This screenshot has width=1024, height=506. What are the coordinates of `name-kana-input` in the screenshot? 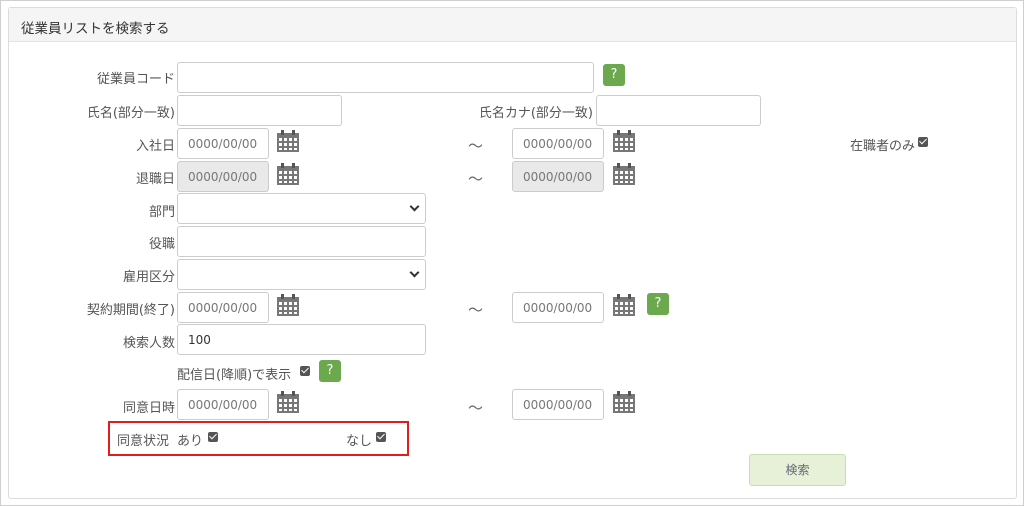 It's located at (678, 110).